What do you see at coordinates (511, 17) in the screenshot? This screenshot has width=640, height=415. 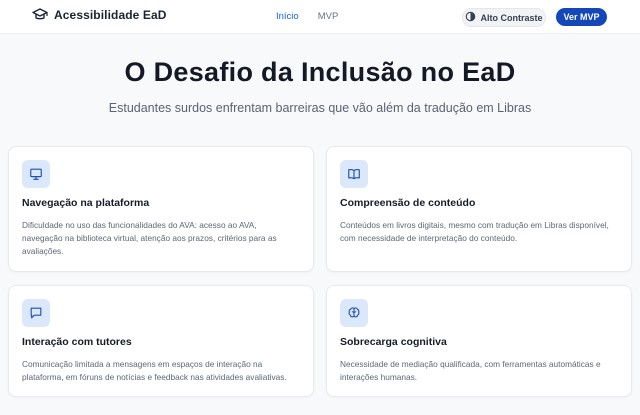 I see `high-contrast-label: Alto Contraste` at bounding box center [511, 17].